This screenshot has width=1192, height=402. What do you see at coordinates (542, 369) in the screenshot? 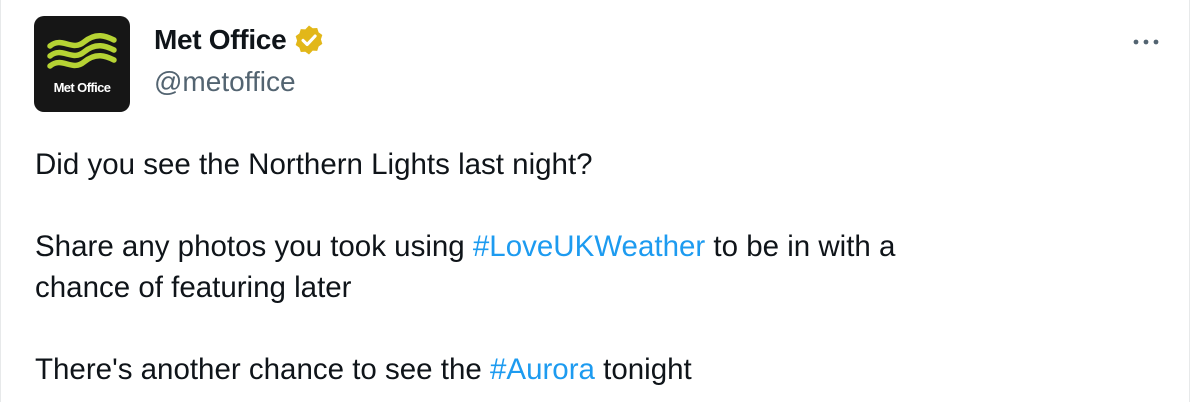
I see `hashtag-link: #Aurora` at bounding box center [542, 369].